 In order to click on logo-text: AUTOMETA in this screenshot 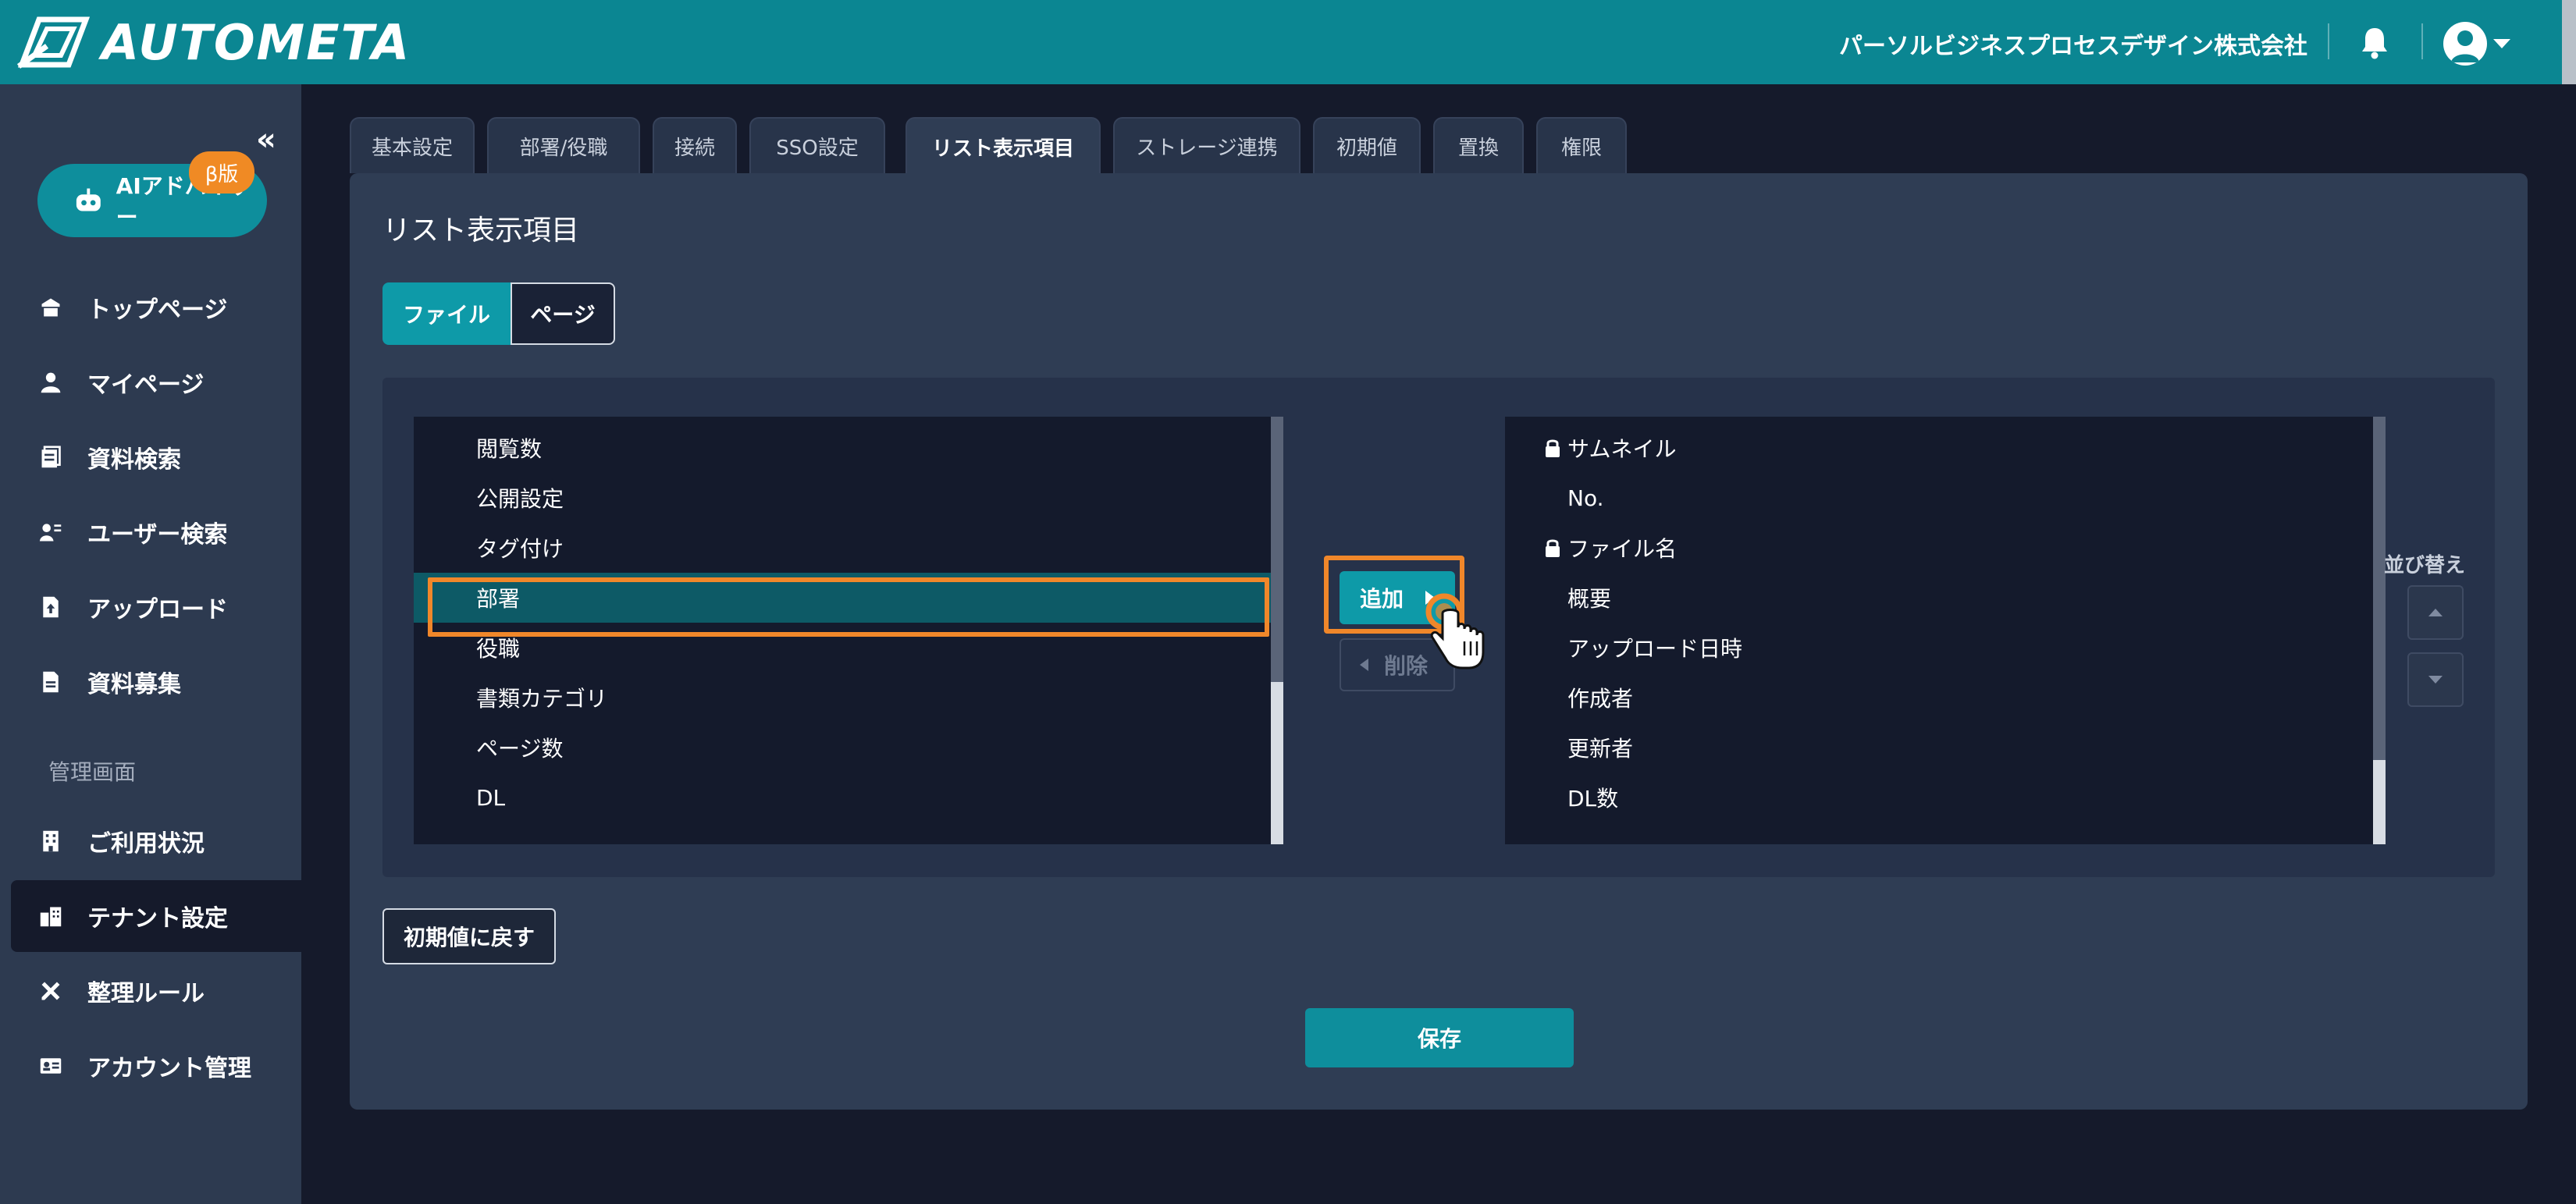, I will do `click(256, 42)`.